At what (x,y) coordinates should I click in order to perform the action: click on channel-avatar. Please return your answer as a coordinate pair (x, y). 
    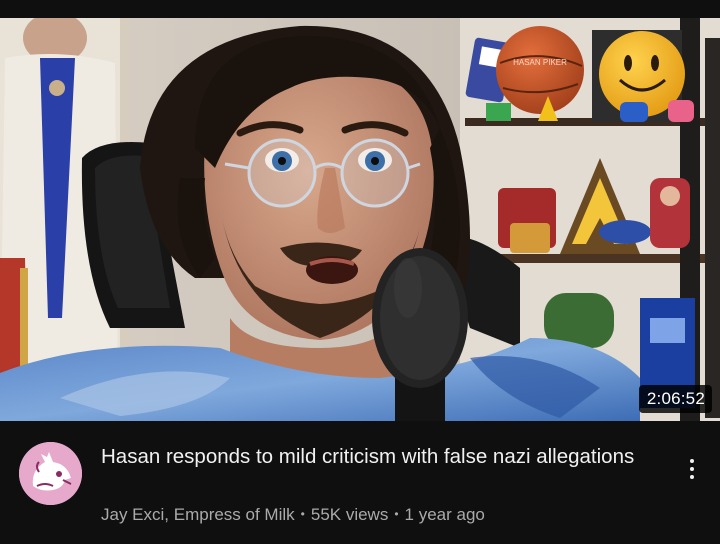
    Looking at the image, I should click on (50, 473).